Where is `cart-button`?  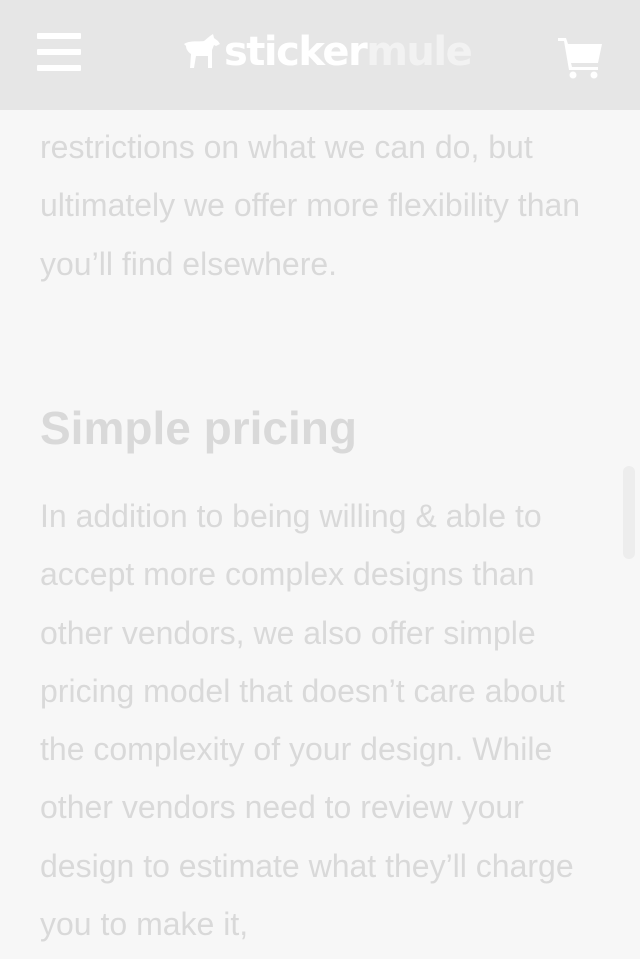
cart-button is located at coordinates (580, 57).